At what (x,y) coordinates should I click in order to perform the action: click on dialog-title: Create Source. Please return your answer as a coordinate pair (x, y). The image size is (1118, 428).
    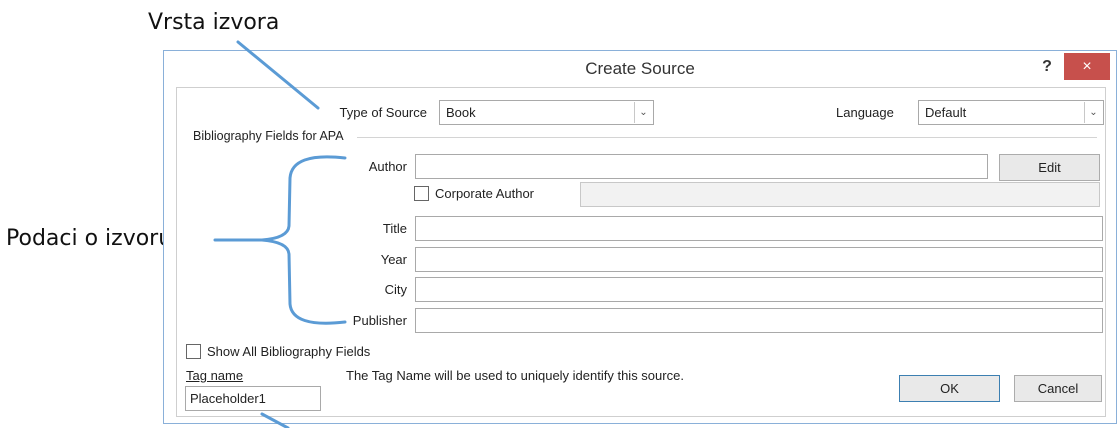
    Looking at the image, I should click on (640, 68).